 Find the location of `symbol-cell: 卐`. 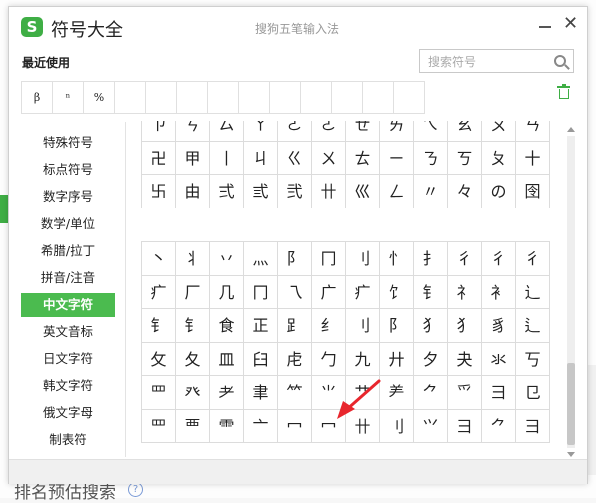

symbol-cell: 卐 is located at coordinates (159, 191).